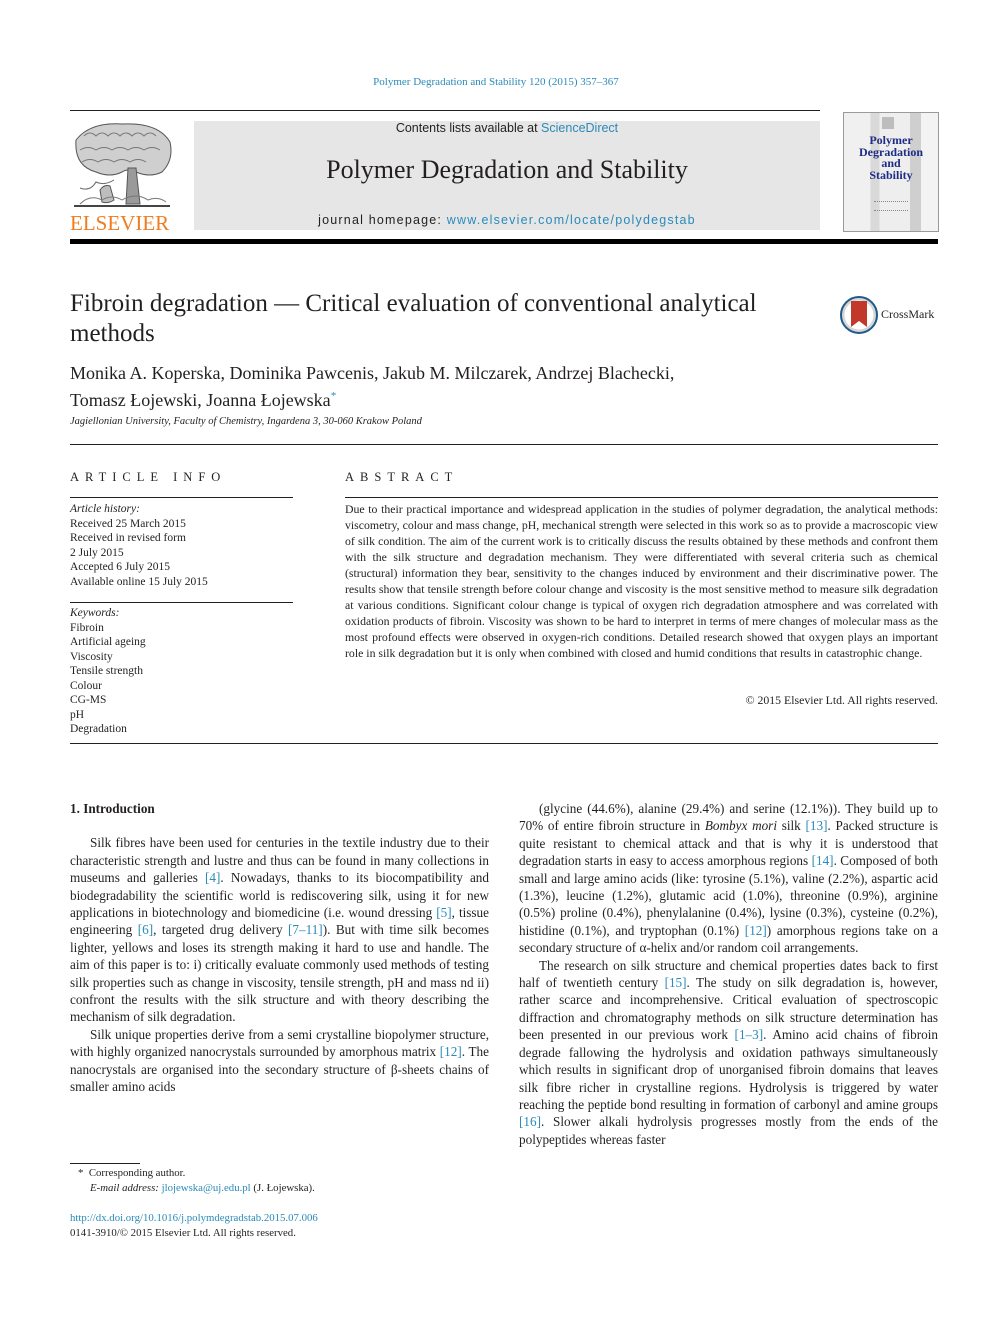 The height and width of the screenshot is (1323, 992). I want to click on masthead-thick-rule, so click(504, 241).